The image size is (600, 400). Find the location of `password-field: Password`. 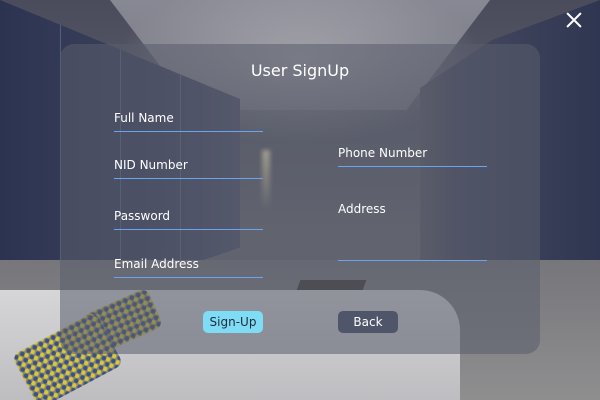

password-field: Password is located at coordinates (188, 219).